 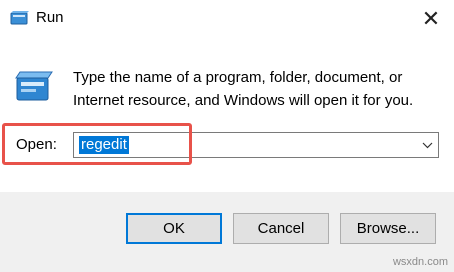 What do you see at coordinates (281, 228) in the screenshot?
I see `cancel-button: Cancel` at bounding box center [281, 228].